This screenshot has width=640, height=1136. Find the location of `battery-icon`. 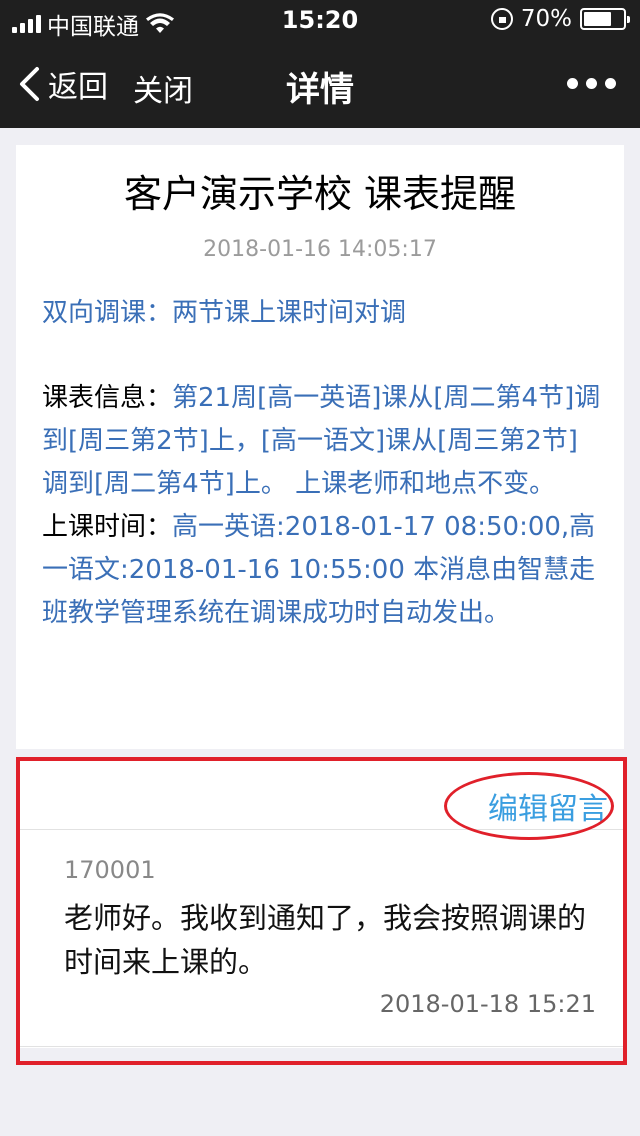

battery-icon is located at coordinates (605, 19).